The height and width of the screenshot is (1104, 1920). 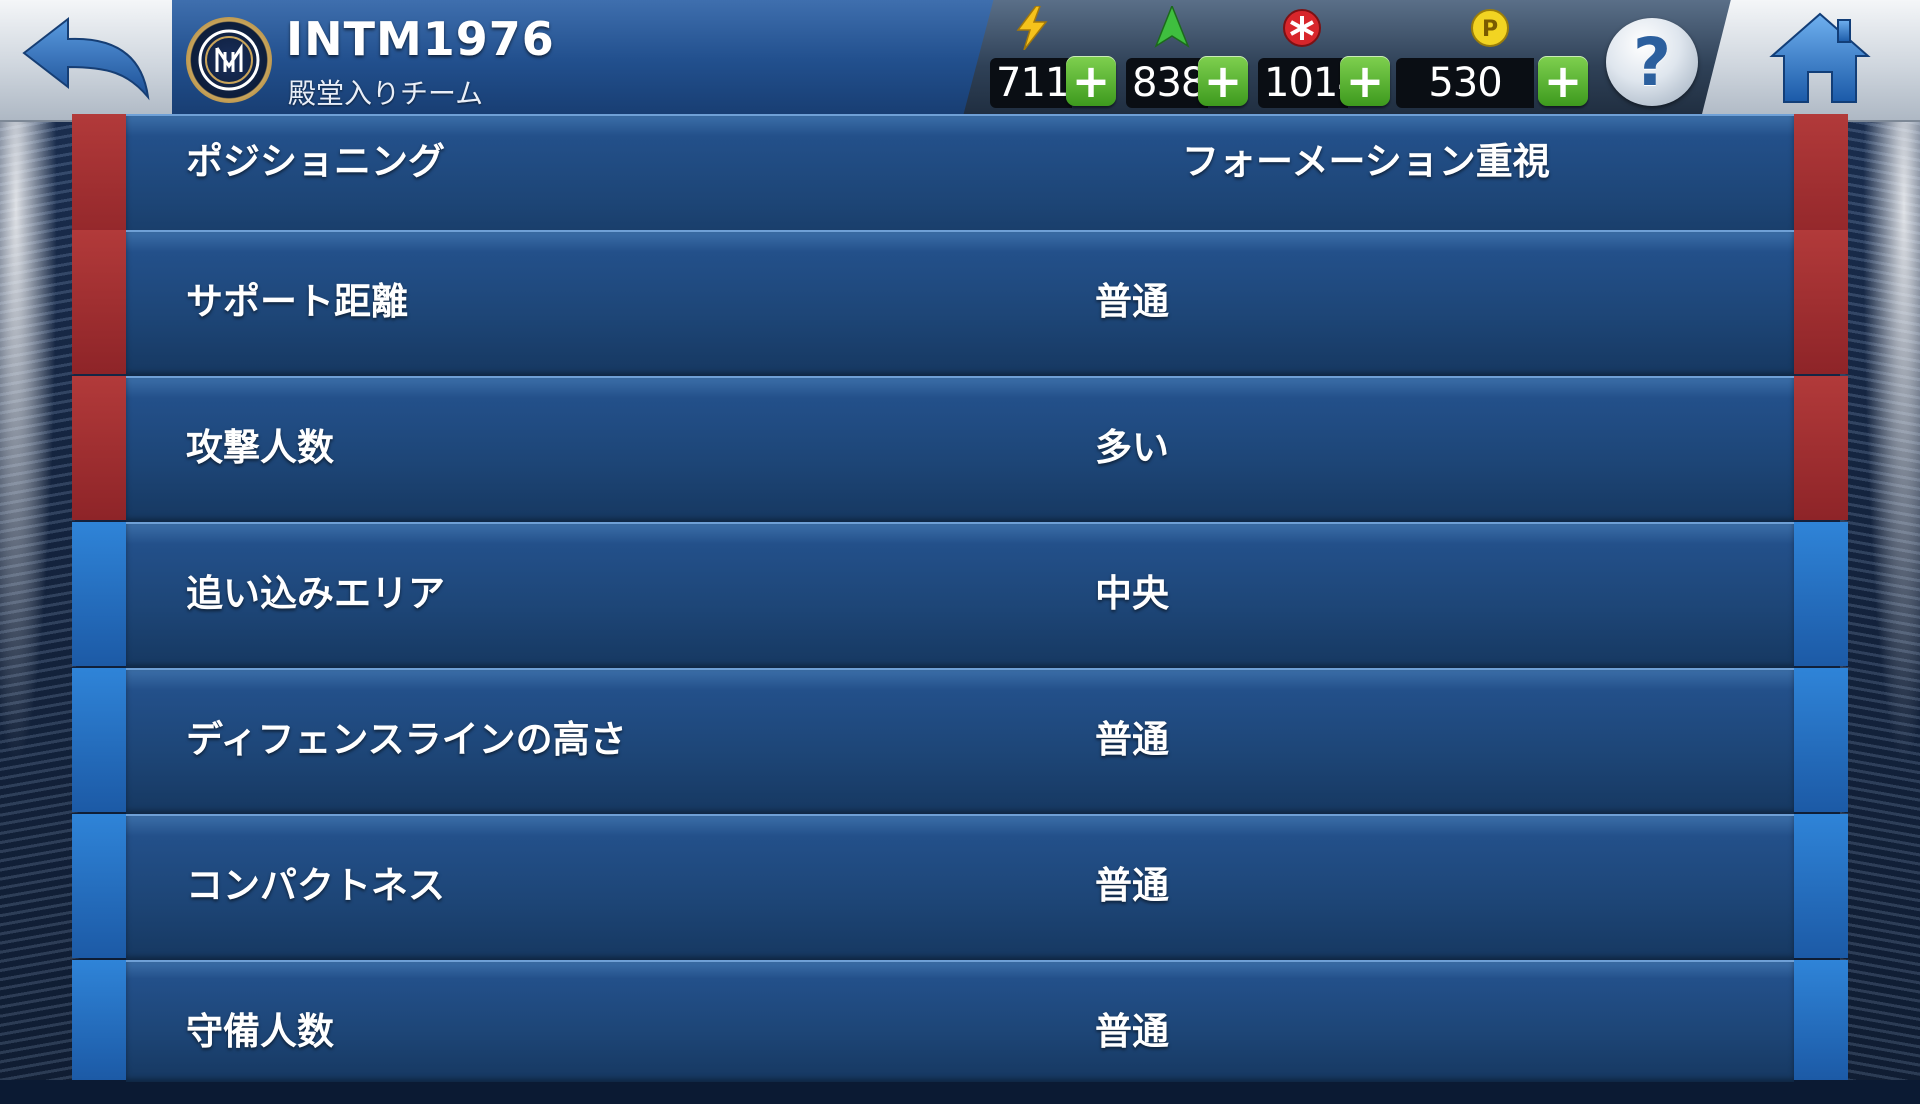 What do you see at coordinates (1302, 28) in the screenshot?
I see `red-star-icon` at bounding box center [1302, 28].